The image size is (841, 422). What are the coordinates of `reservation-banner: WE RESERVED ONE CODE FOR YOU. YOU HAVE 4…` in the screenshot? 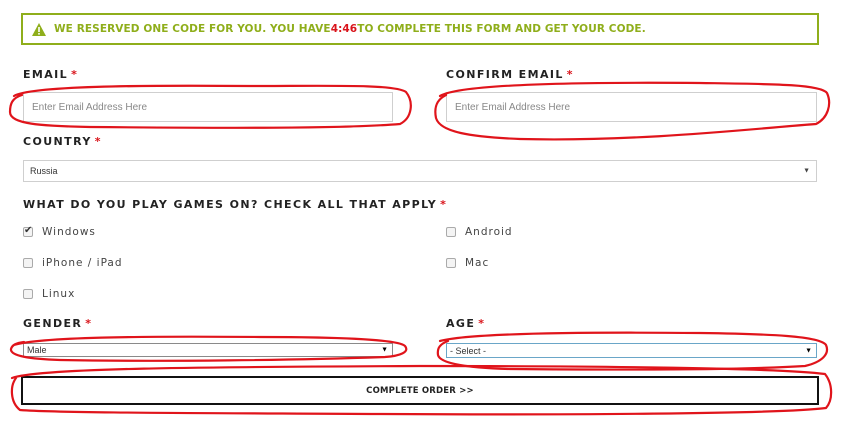 It's located at (420, 29).